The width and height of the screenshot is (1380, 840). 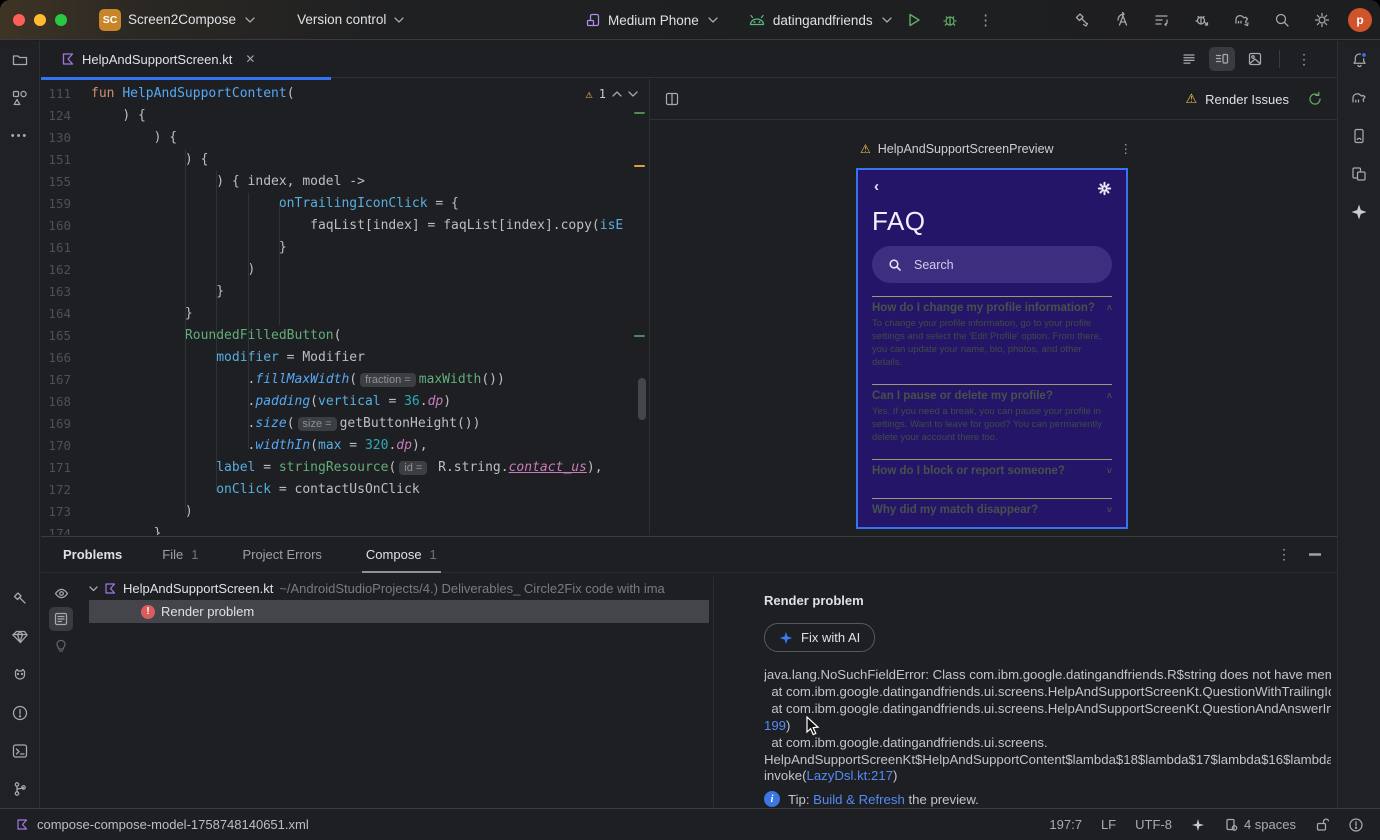 I want to click on problems-tab-file: File 1, so click(x=180, y=555).